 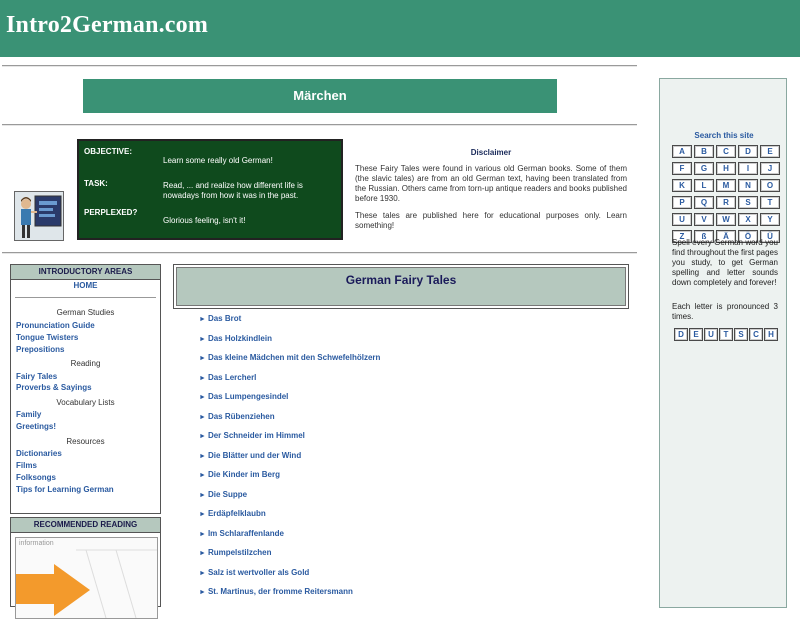 What do you see at coordinates (224, 318) in the screenshot?
I see `tale-link: Das Brot` at bounding box center [224, 318].